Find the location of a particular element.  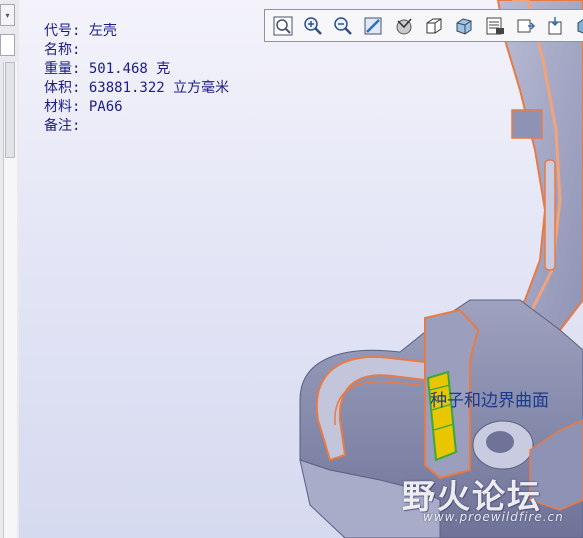

appearance-button is located at coordinates (577, 25).